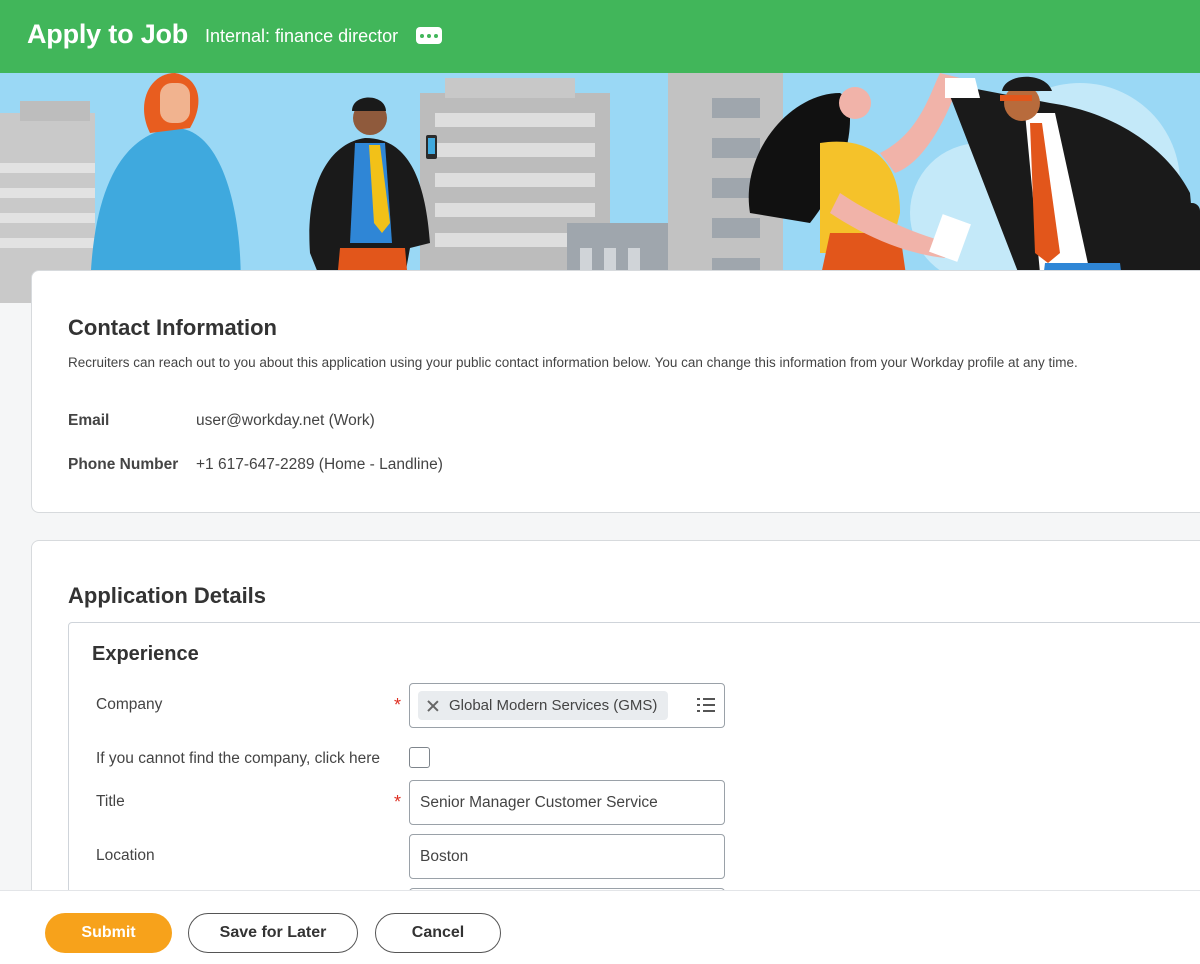 This screenshot has height=964, width=1200. I want to click on company-selected-value: Global Modern Services (GMS), so click(553, 705).